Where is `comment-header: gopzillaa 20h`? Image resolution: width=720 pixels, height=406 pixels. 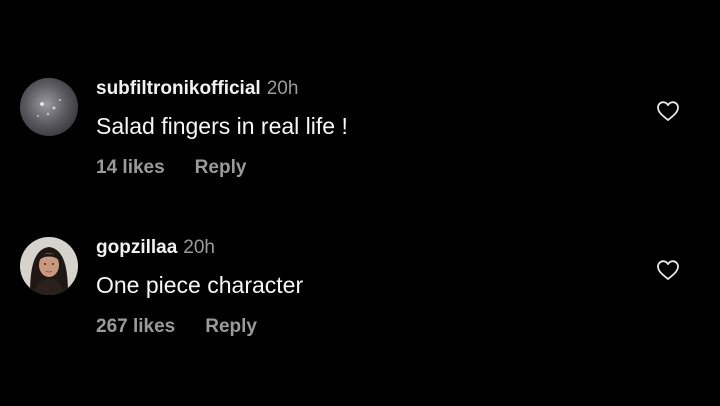 comment-header: gopzillaa 20h is located at coordinates (155, 248).